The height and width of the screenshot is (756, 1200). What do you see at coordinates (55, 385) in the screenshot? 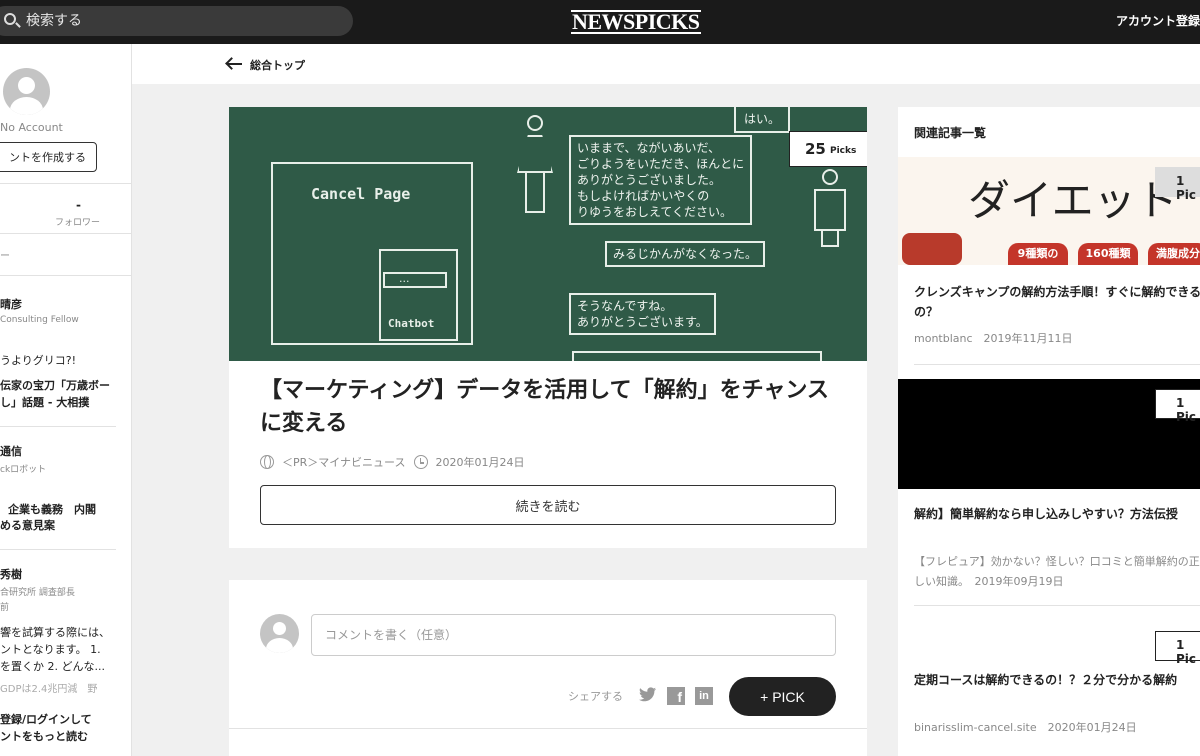
I see `feed-link: 伝家の宝刀「万歳ボー` at bounding box center [55, 385].